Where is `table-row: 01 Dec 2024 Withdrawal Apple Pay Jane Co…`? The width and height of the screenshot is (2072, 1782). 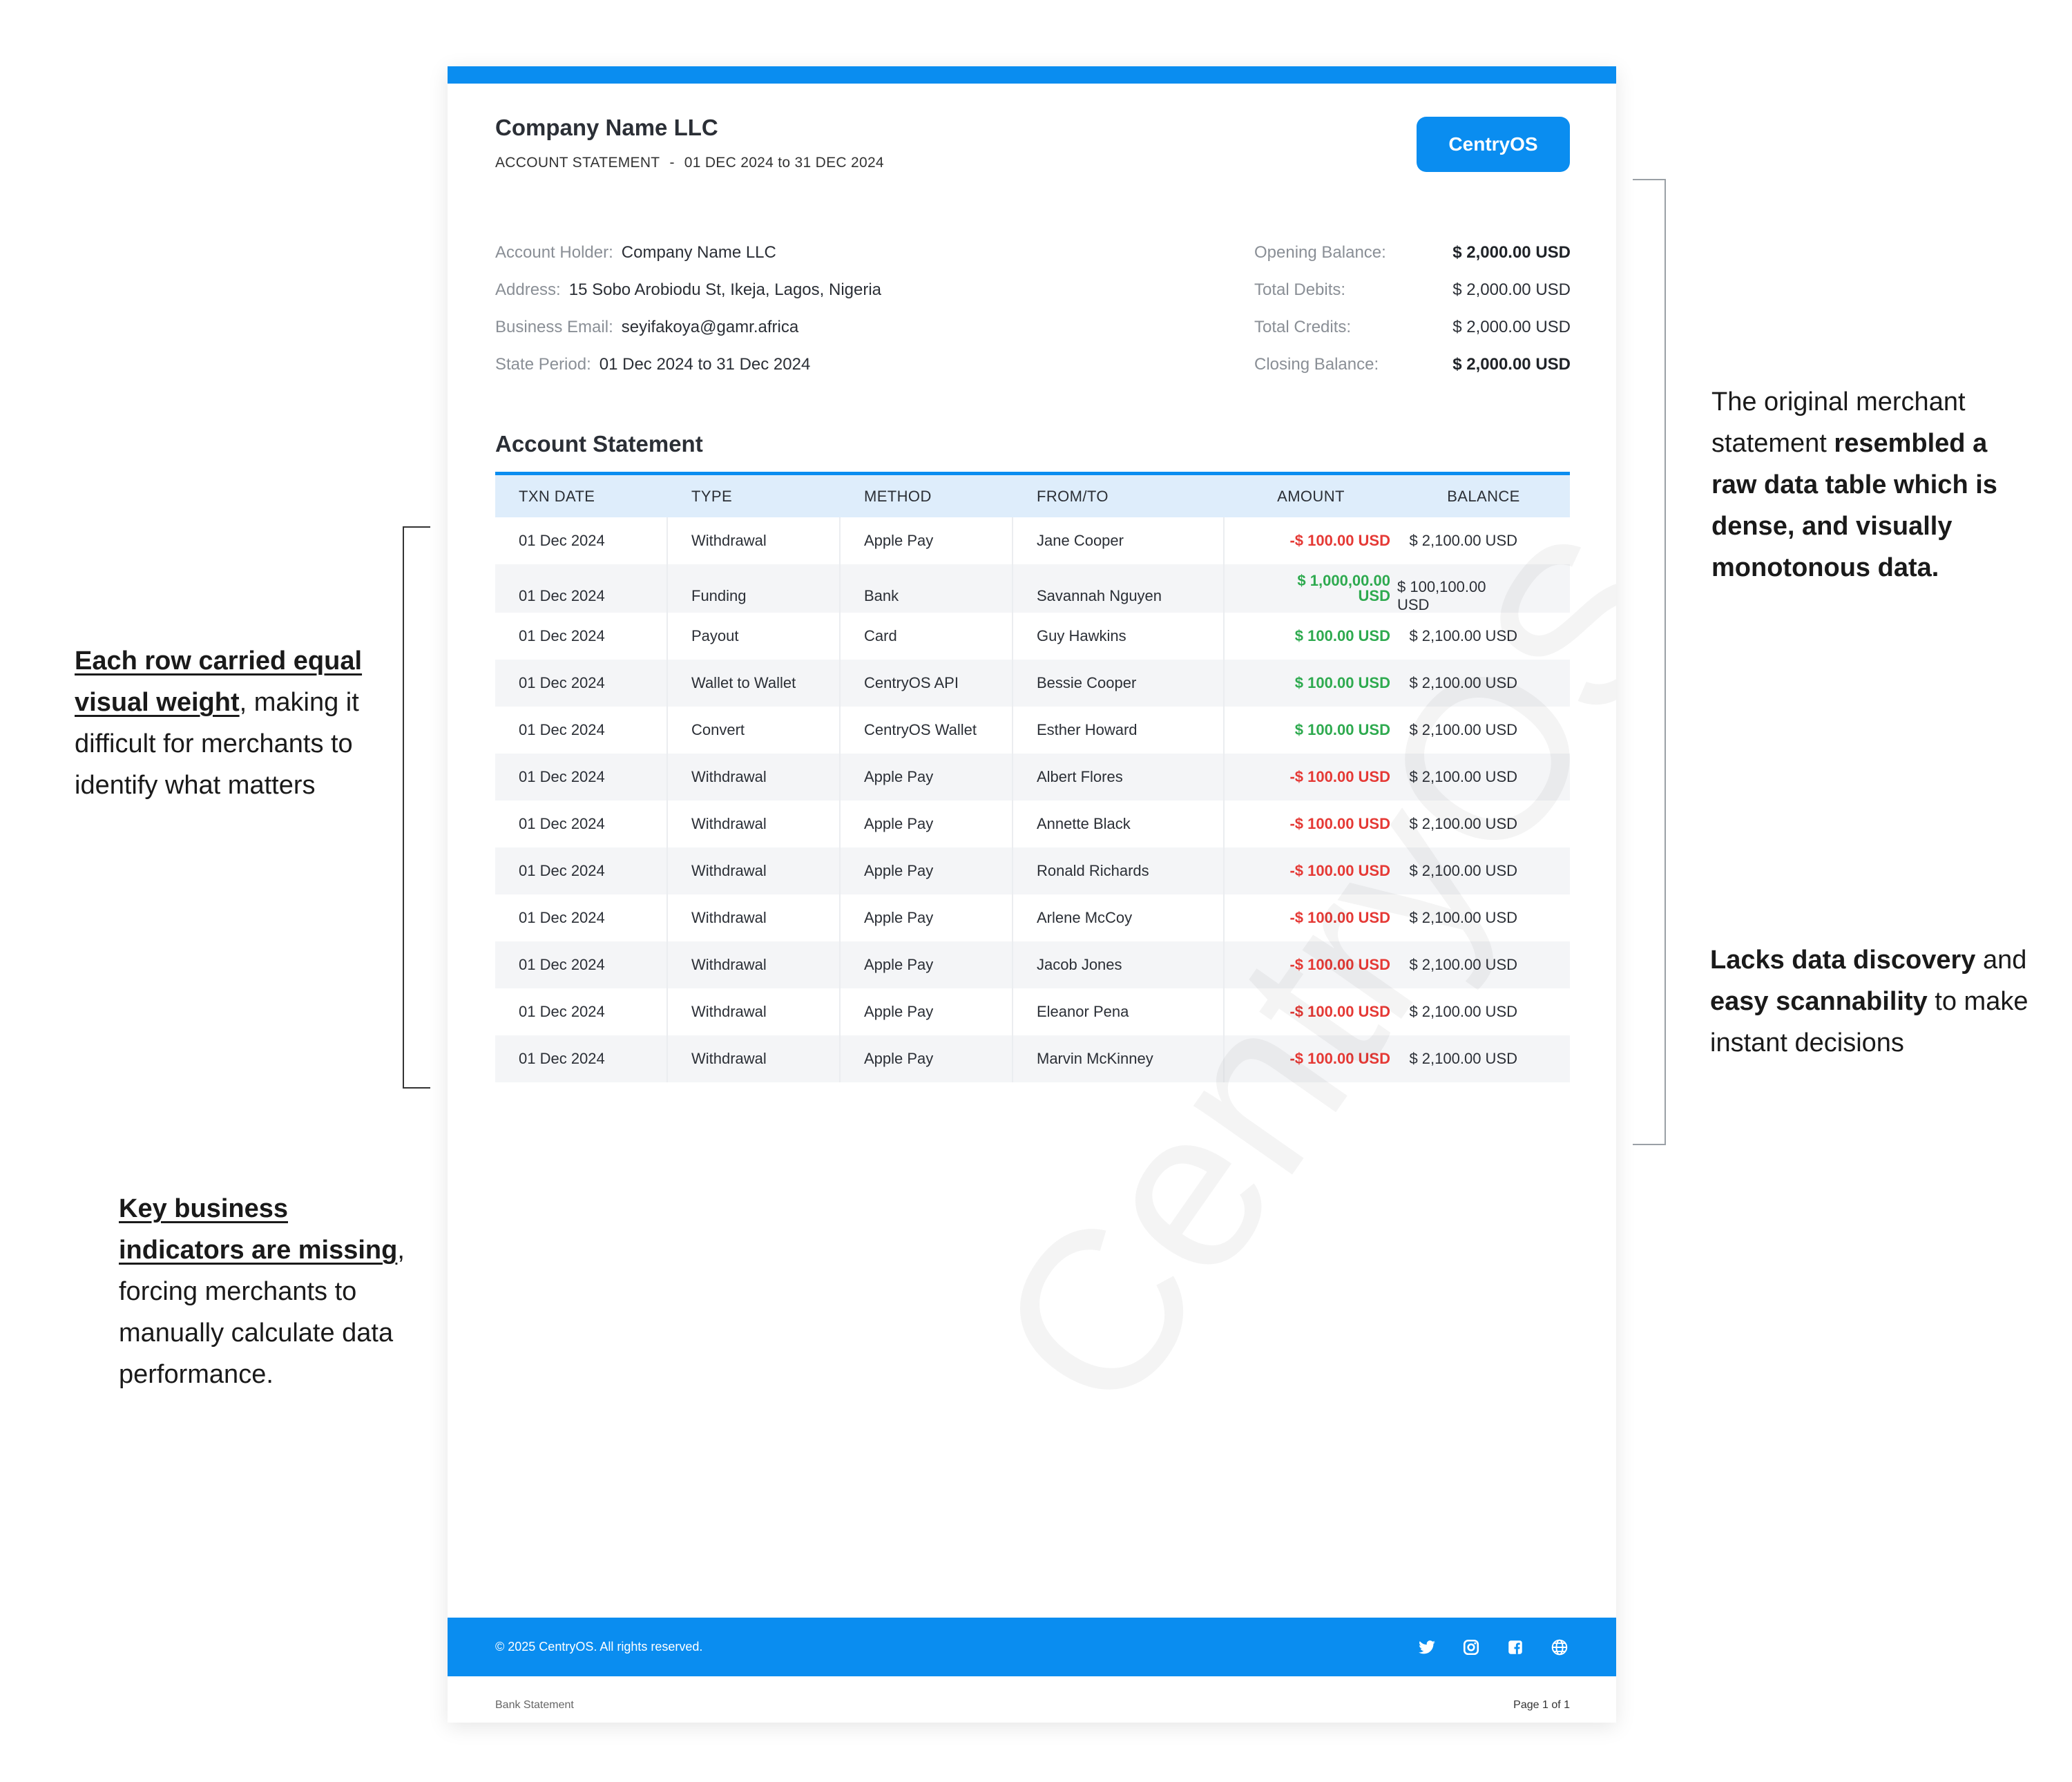
table-row: 01 Dec 2024 Withdrawal Apple Pay Jane Co… is located at coordinates (1032, 540).